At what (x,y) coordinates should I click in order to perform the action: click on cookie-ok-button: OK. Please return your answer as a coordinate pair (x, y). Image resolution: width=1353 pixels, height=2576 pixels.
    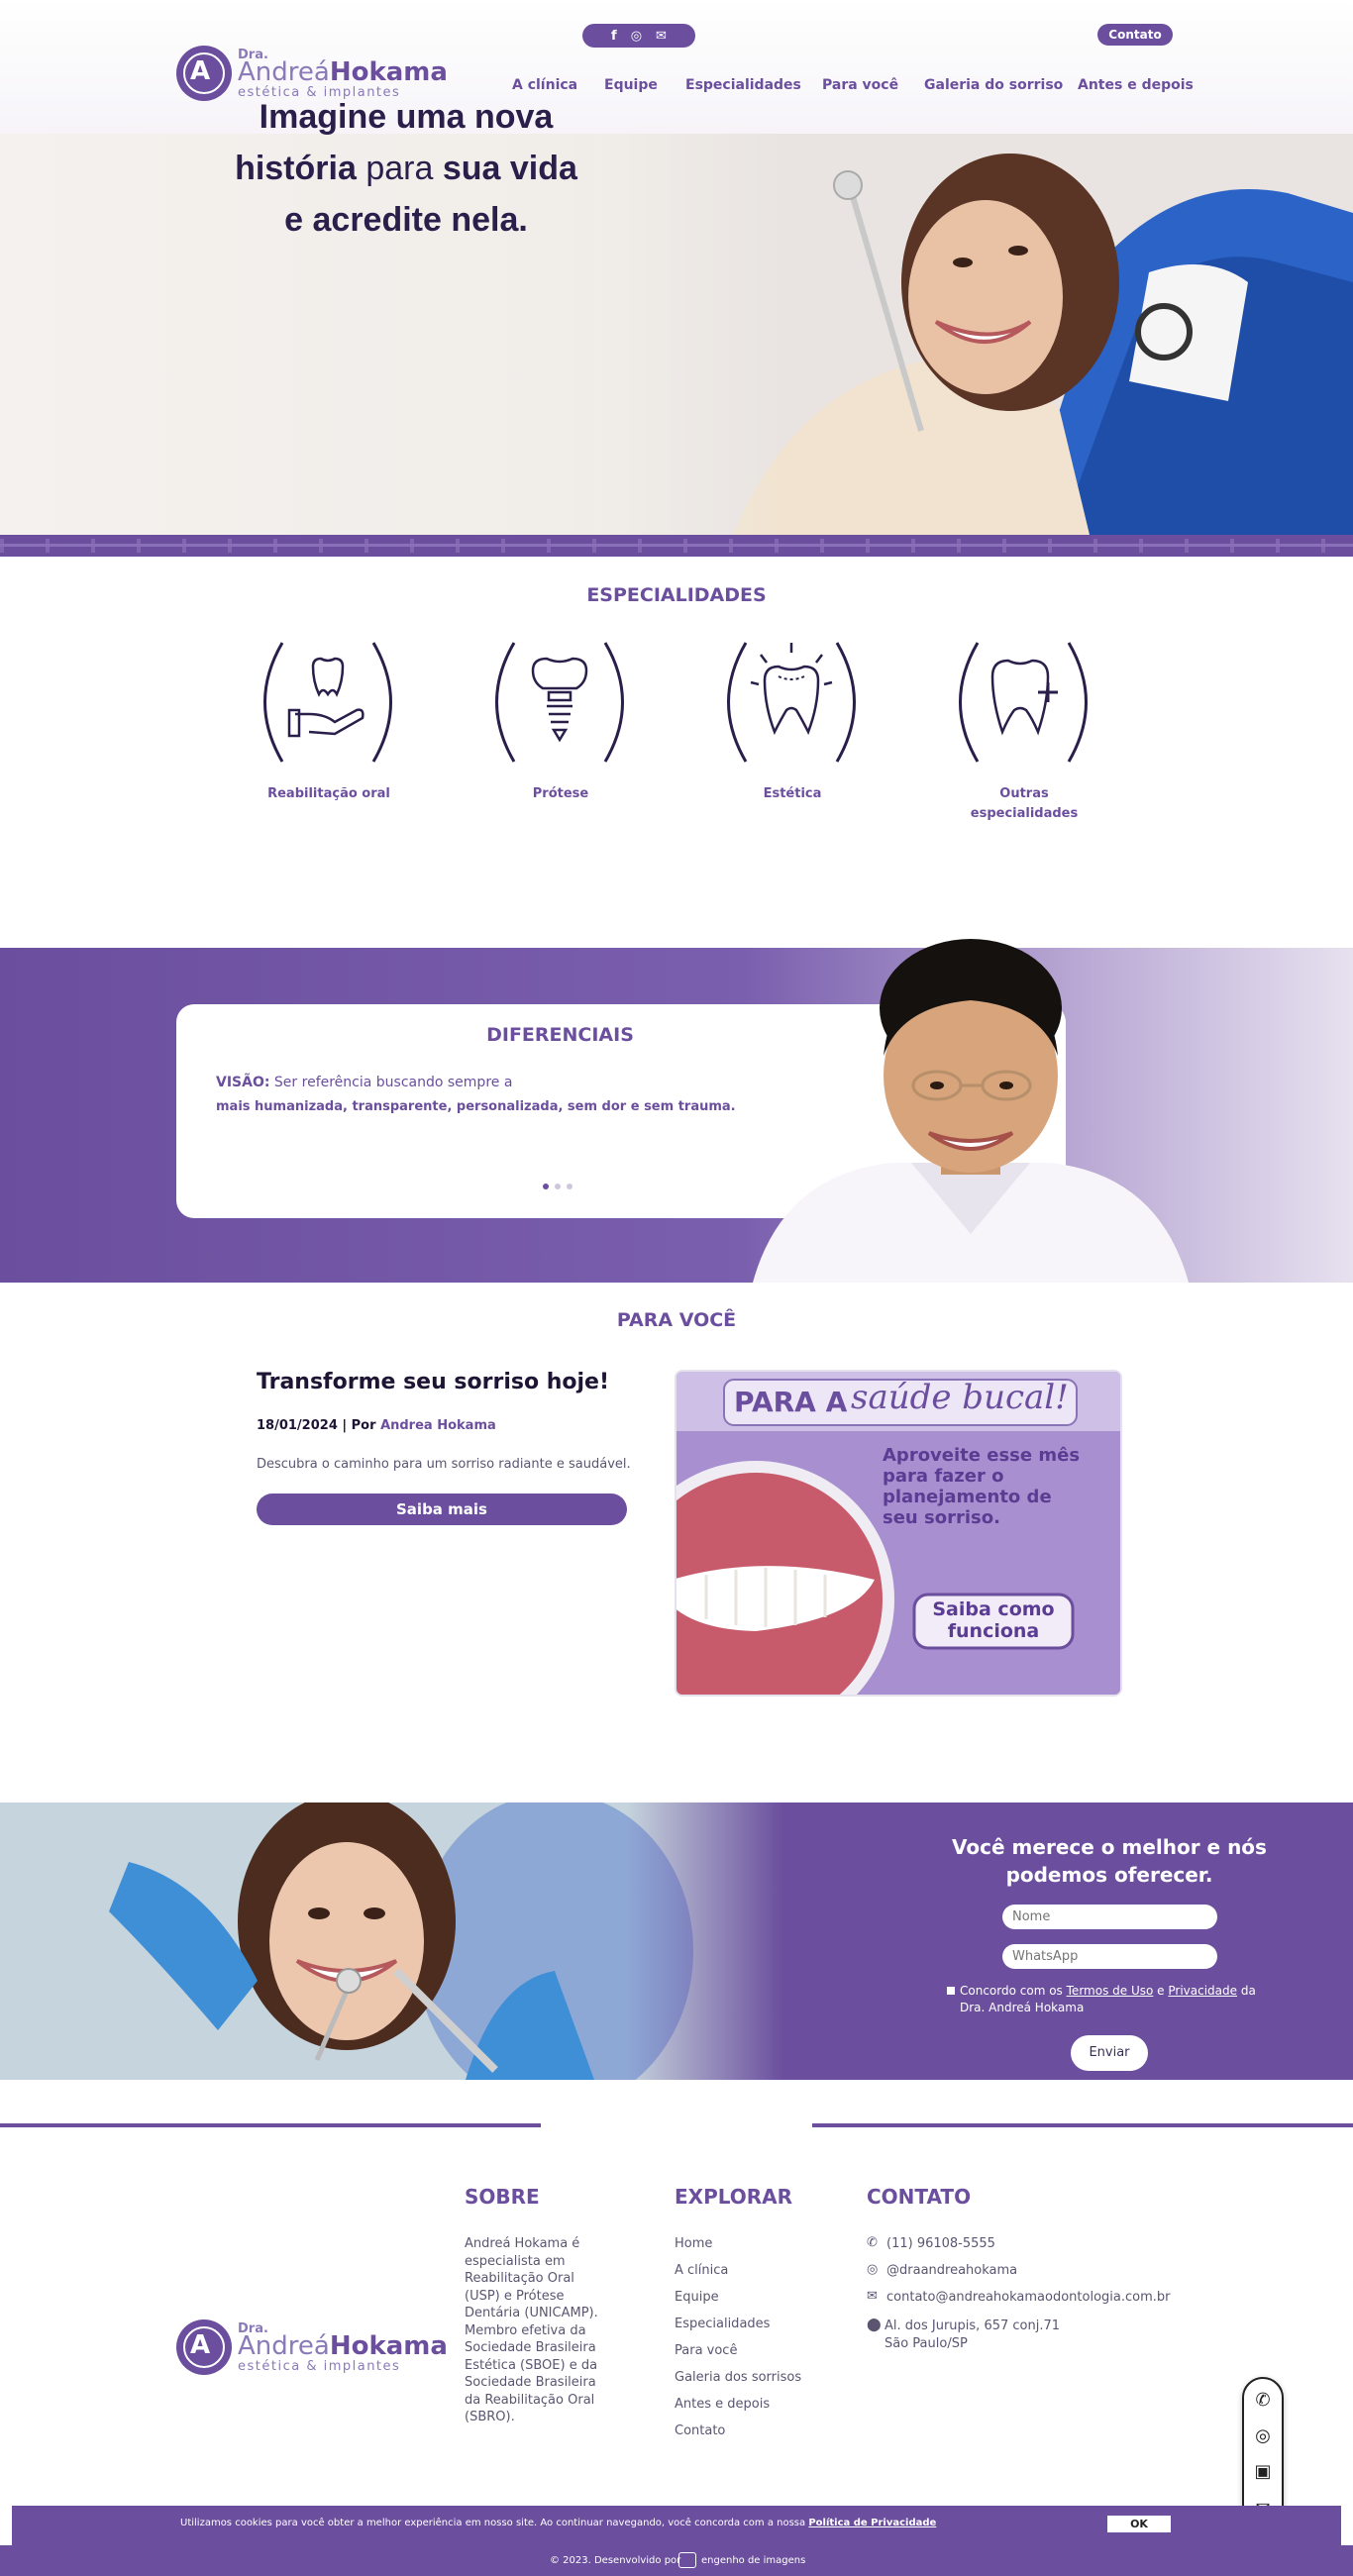
    Looking at the image, I should click on (1139, 2524).